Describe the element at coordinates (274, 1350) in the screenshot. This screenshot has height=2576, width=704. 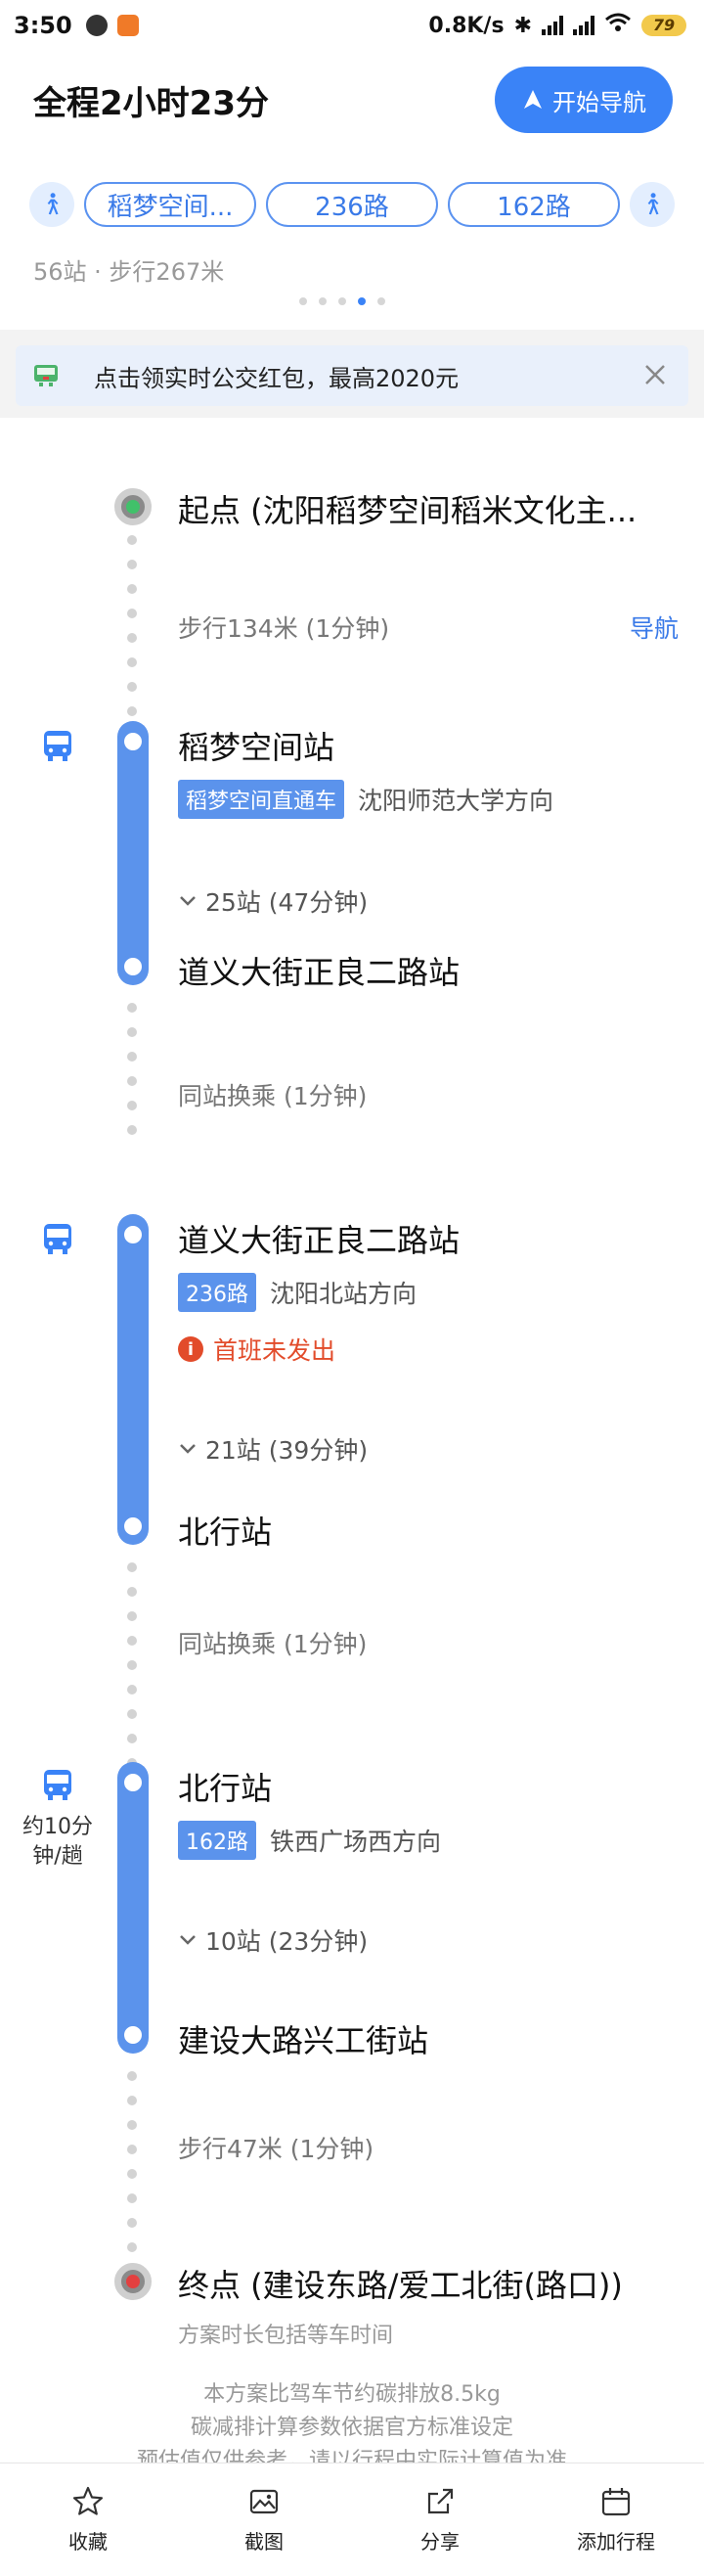
I see `leg2-warning-text: 首班未发出` at that location.